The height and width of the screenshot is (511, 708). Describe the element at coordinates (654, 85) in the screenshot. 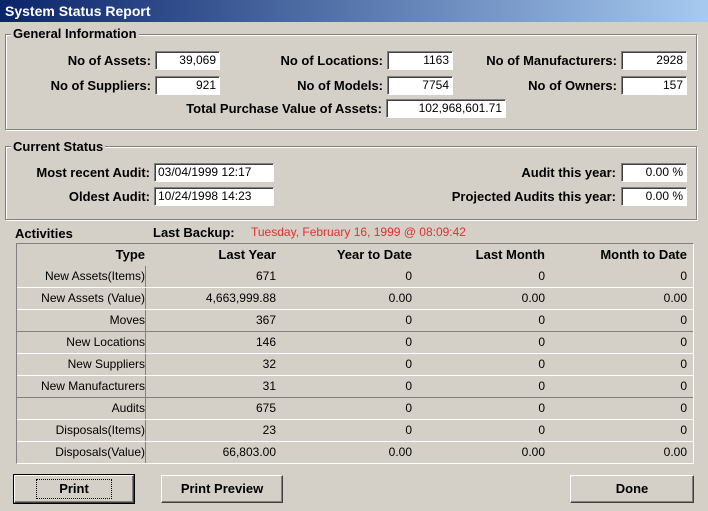

I see `owners-field: 157` at that location.